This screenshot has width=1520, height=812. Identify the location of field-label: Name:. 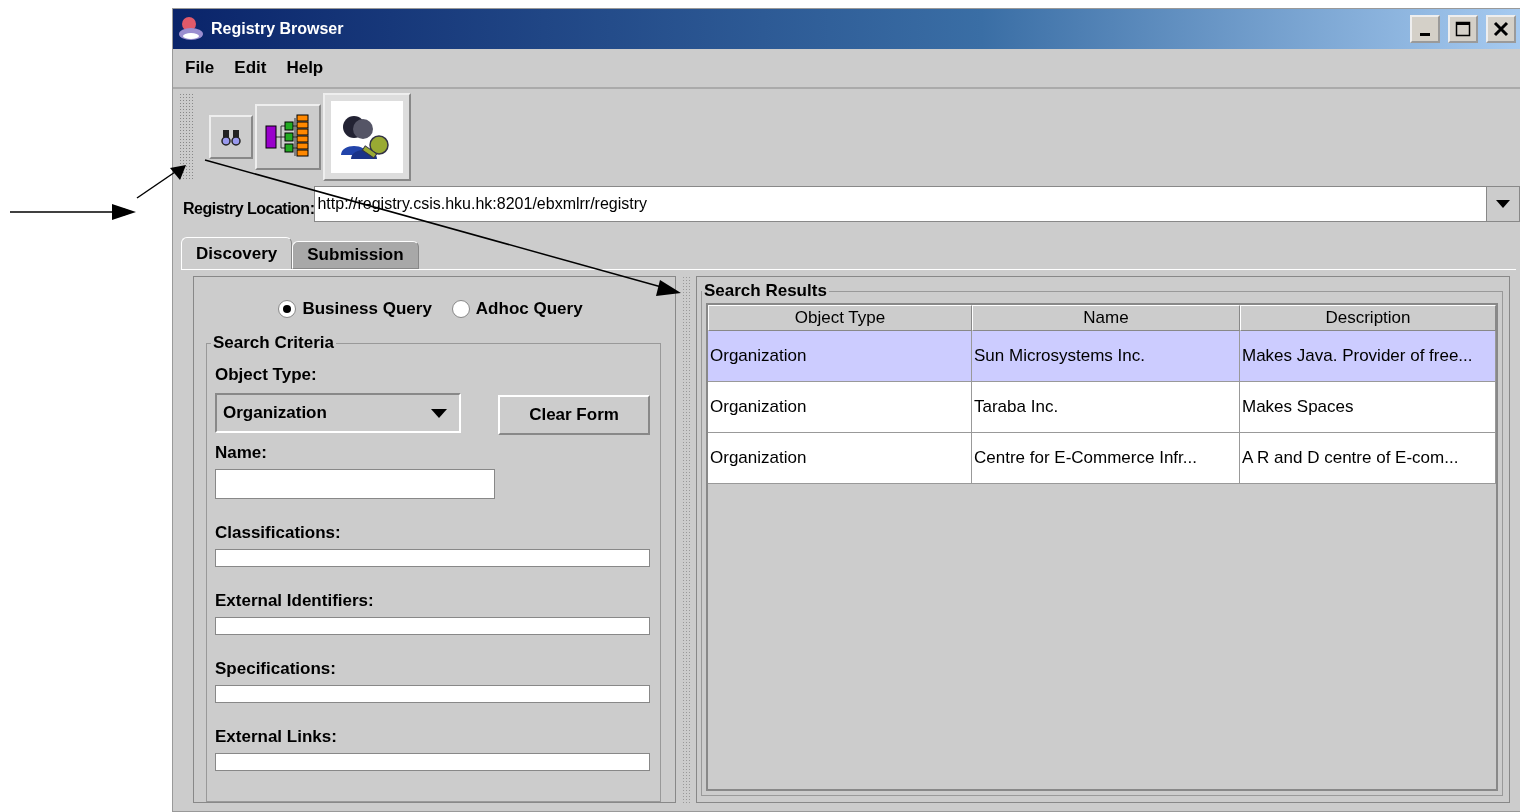
(241, 453).